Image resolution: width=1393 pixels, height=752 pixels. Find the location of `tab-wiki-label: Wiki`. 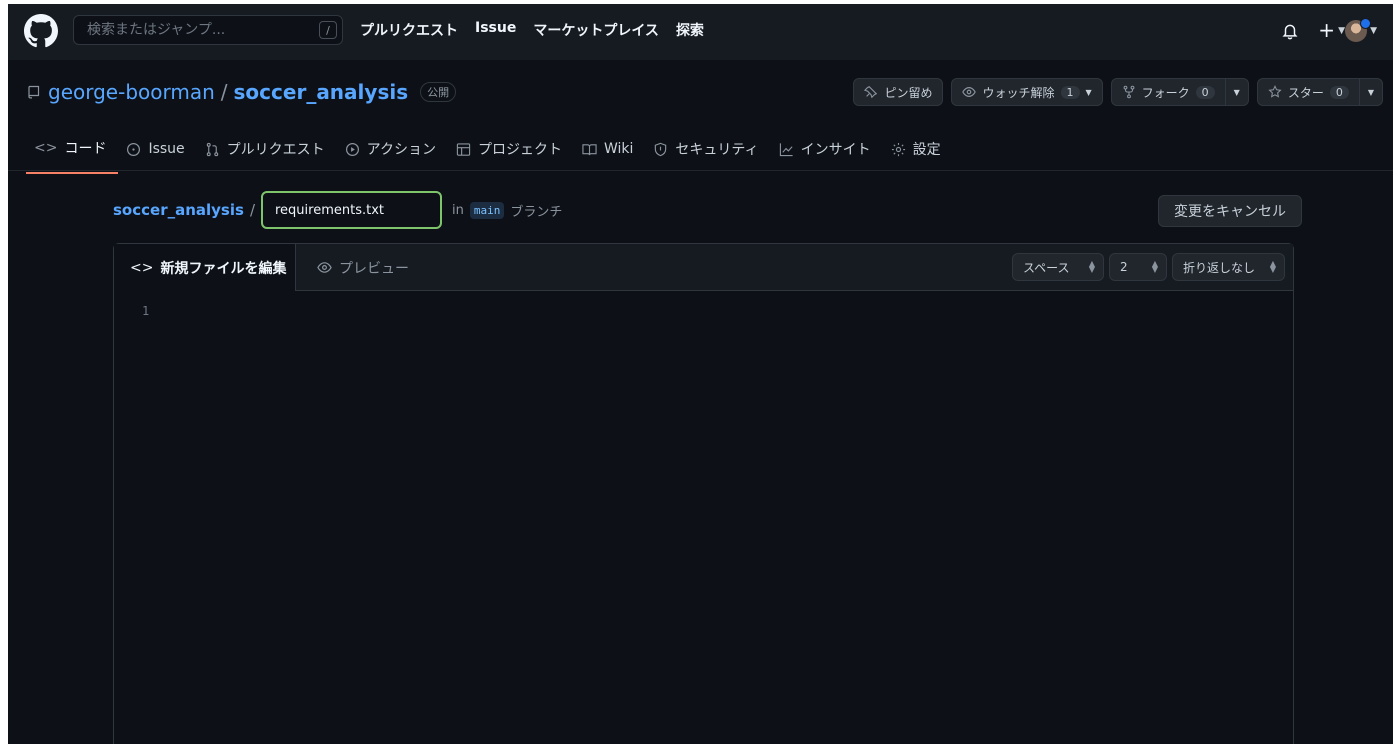

tab-wiki-label: Wiki is located at coordinates (618, 149).